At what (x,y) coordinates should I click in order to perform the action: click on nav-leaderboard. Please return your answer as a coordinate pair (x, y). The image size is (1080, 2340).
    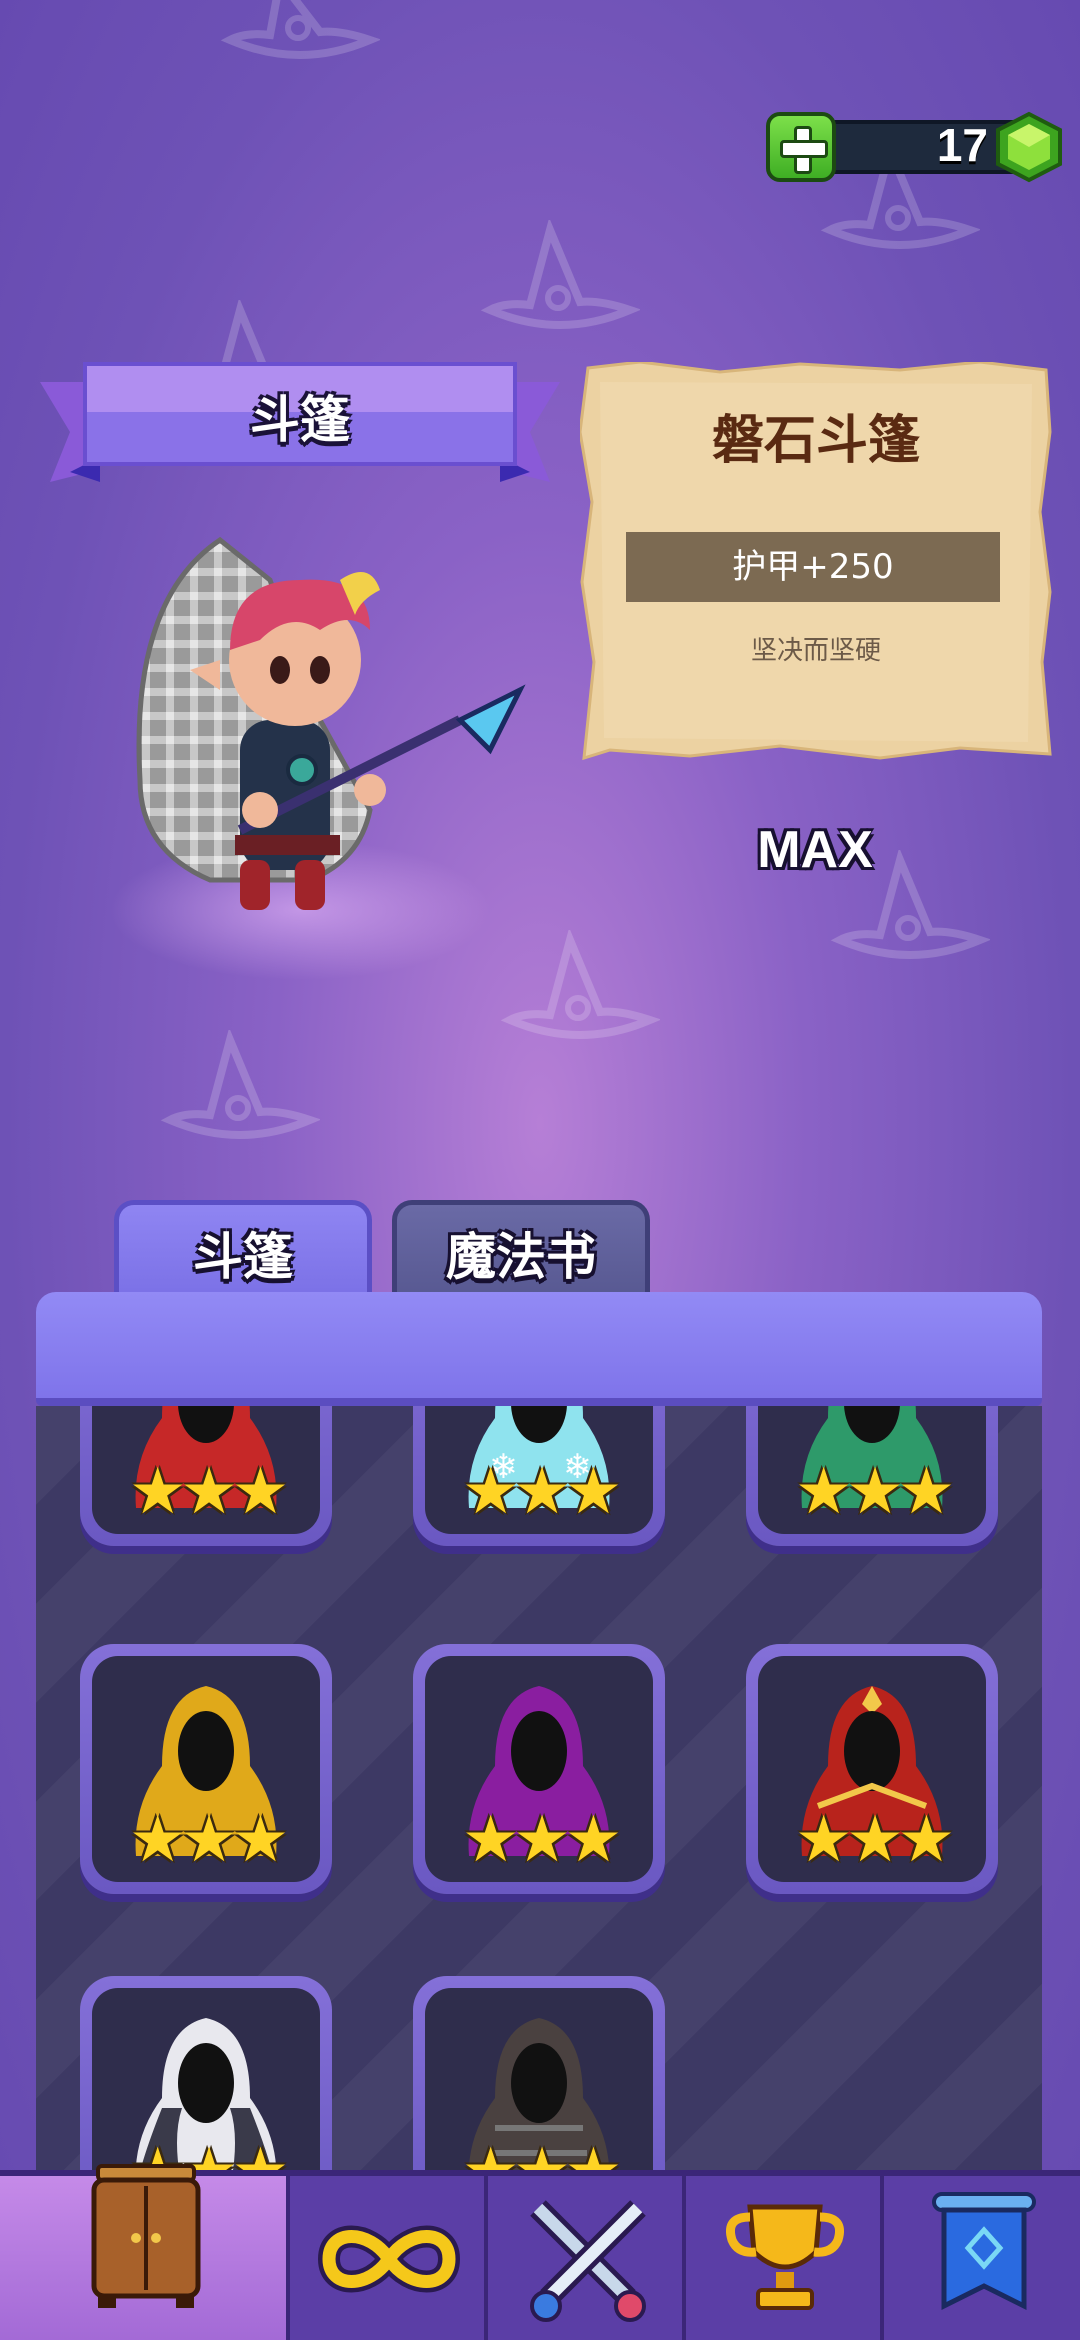
    Looking at the image, I should click on (781, 2258).